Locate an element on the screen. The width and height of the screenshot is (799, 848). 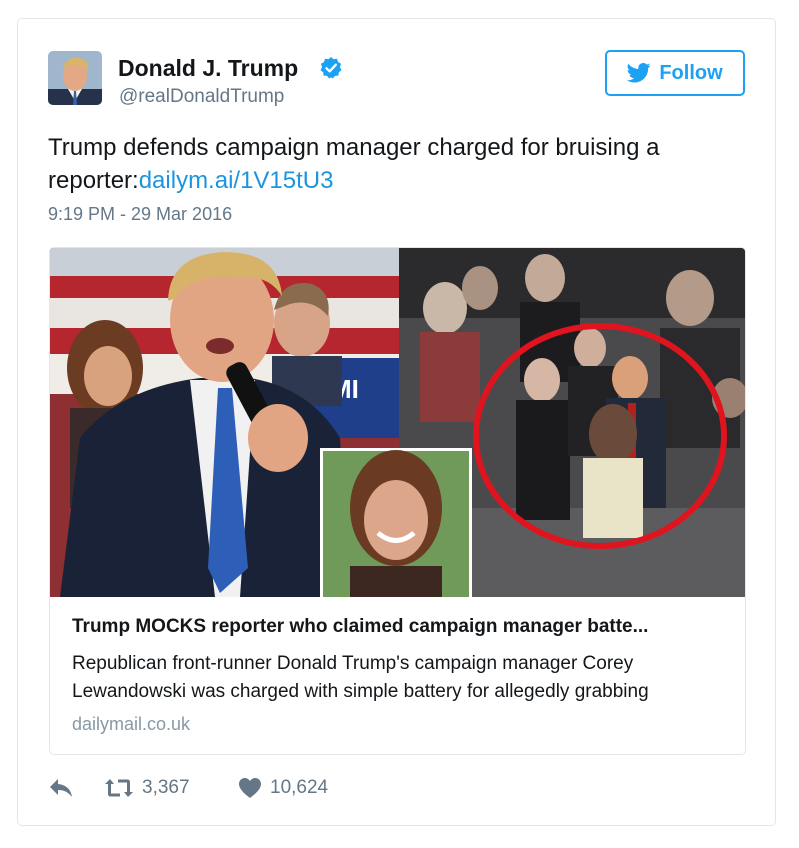
reply-button is located at coordinates (61, 788).